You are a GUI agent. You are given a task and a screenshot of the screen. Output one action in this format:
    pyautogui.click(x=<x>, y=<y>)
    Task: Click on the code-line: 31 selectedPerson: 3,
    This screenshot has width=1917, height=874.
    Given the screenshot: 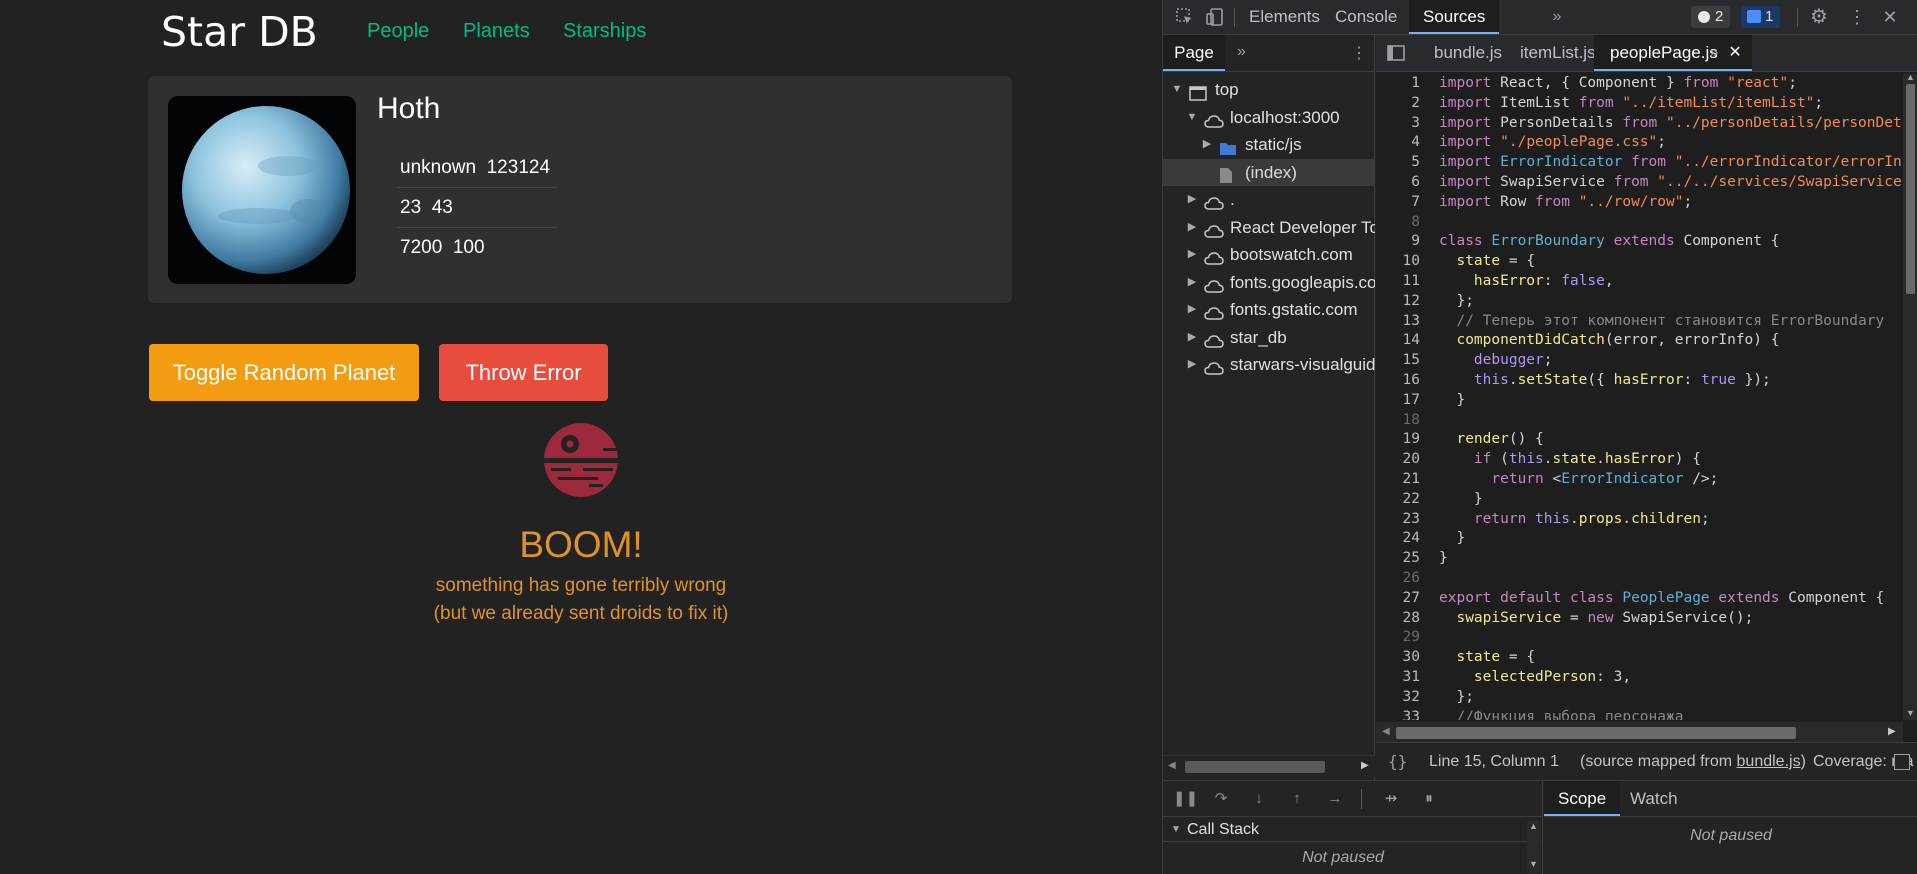 What is the action you would take?
    pyautogui.click(x=1638, y=678)
    